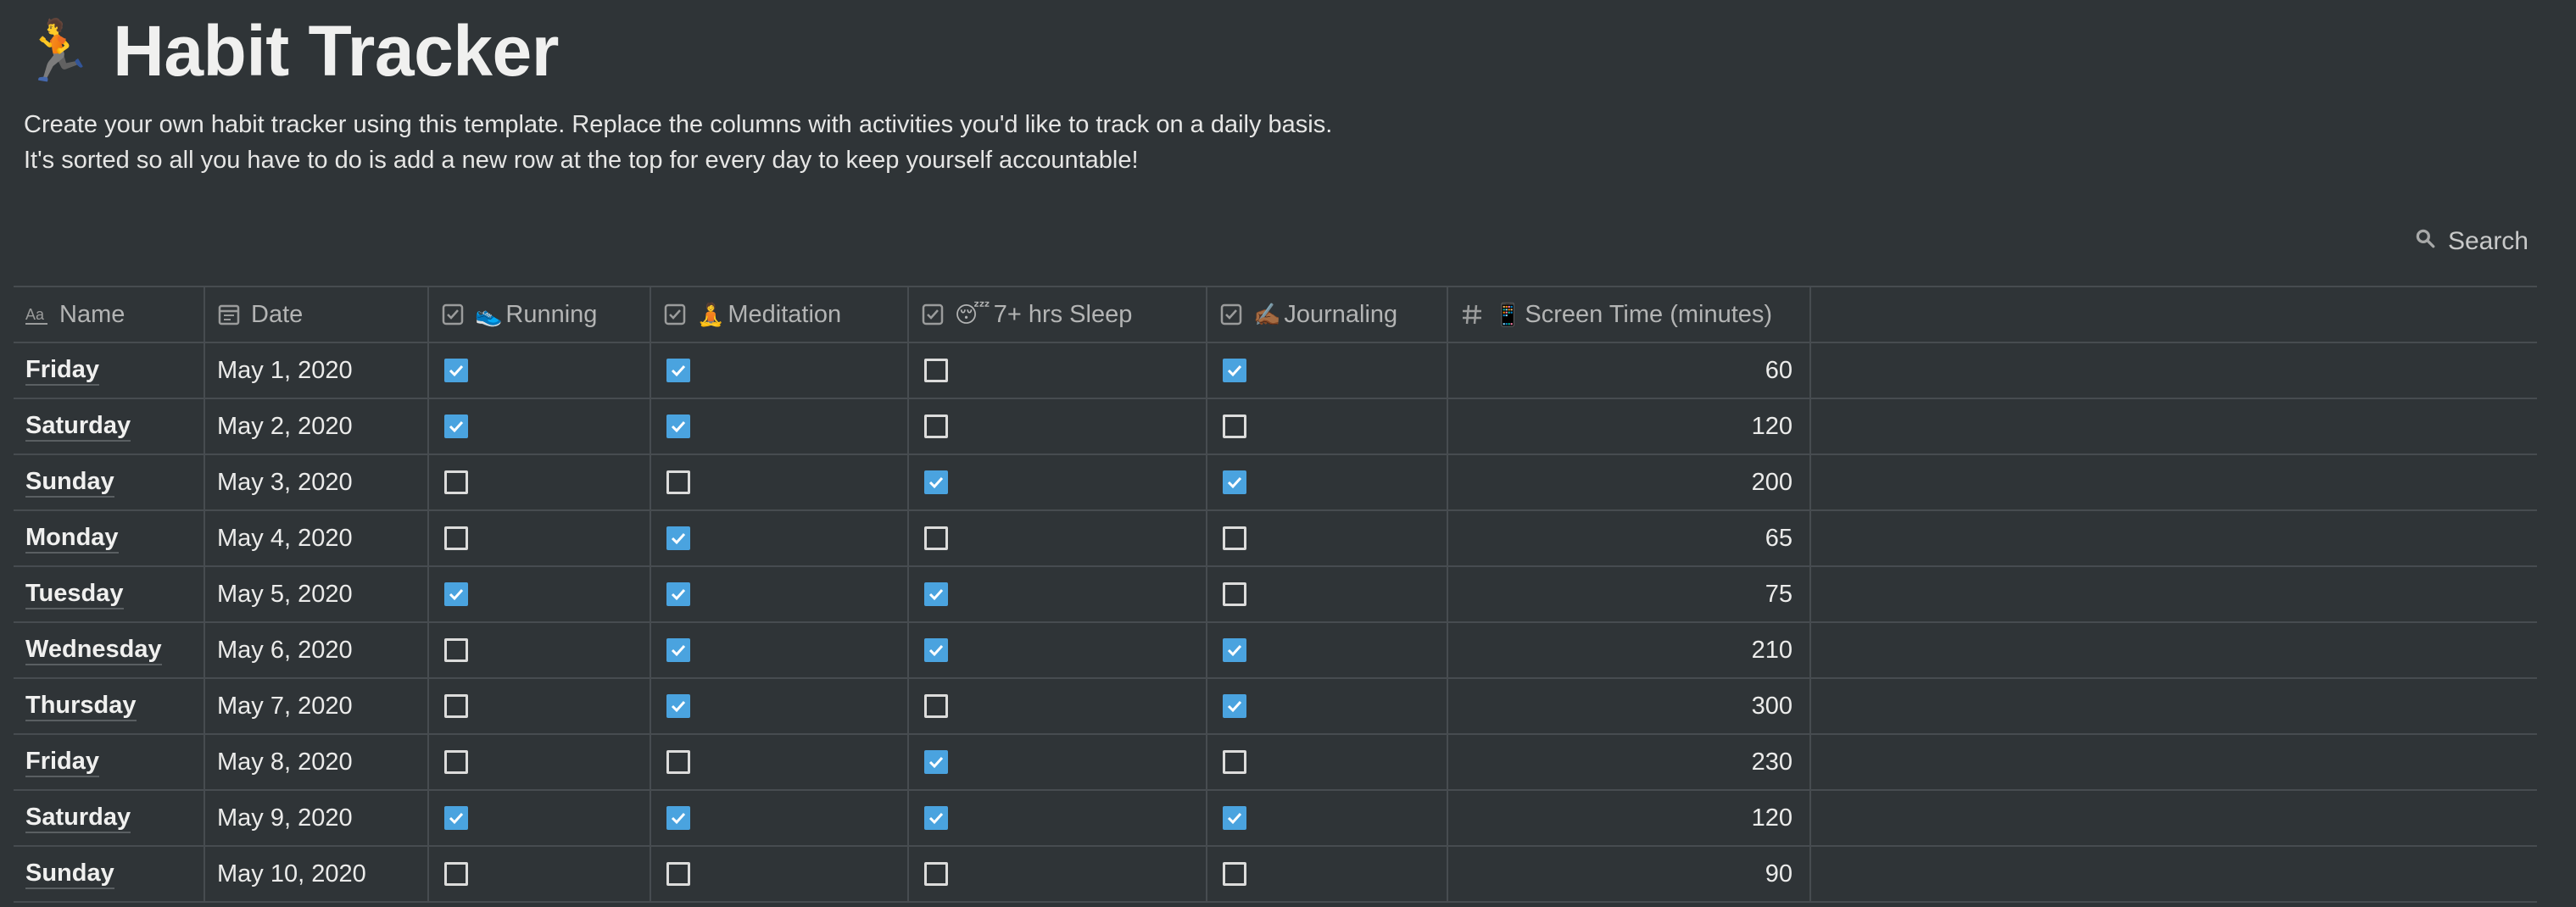  I want to click on screen-time-cell: 200, so click(1629, 482).